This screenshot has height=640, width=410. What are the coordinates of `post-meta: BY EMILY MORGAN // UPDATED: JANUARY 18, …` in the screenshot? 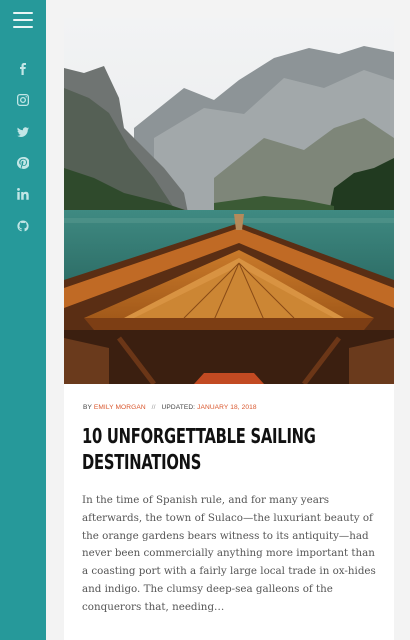 It's located at (170, 407).